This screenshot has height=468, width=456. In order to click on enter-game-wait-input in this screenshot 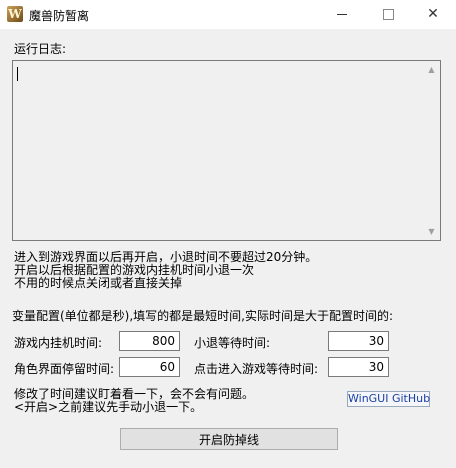, I will do `click(358, 367)`.